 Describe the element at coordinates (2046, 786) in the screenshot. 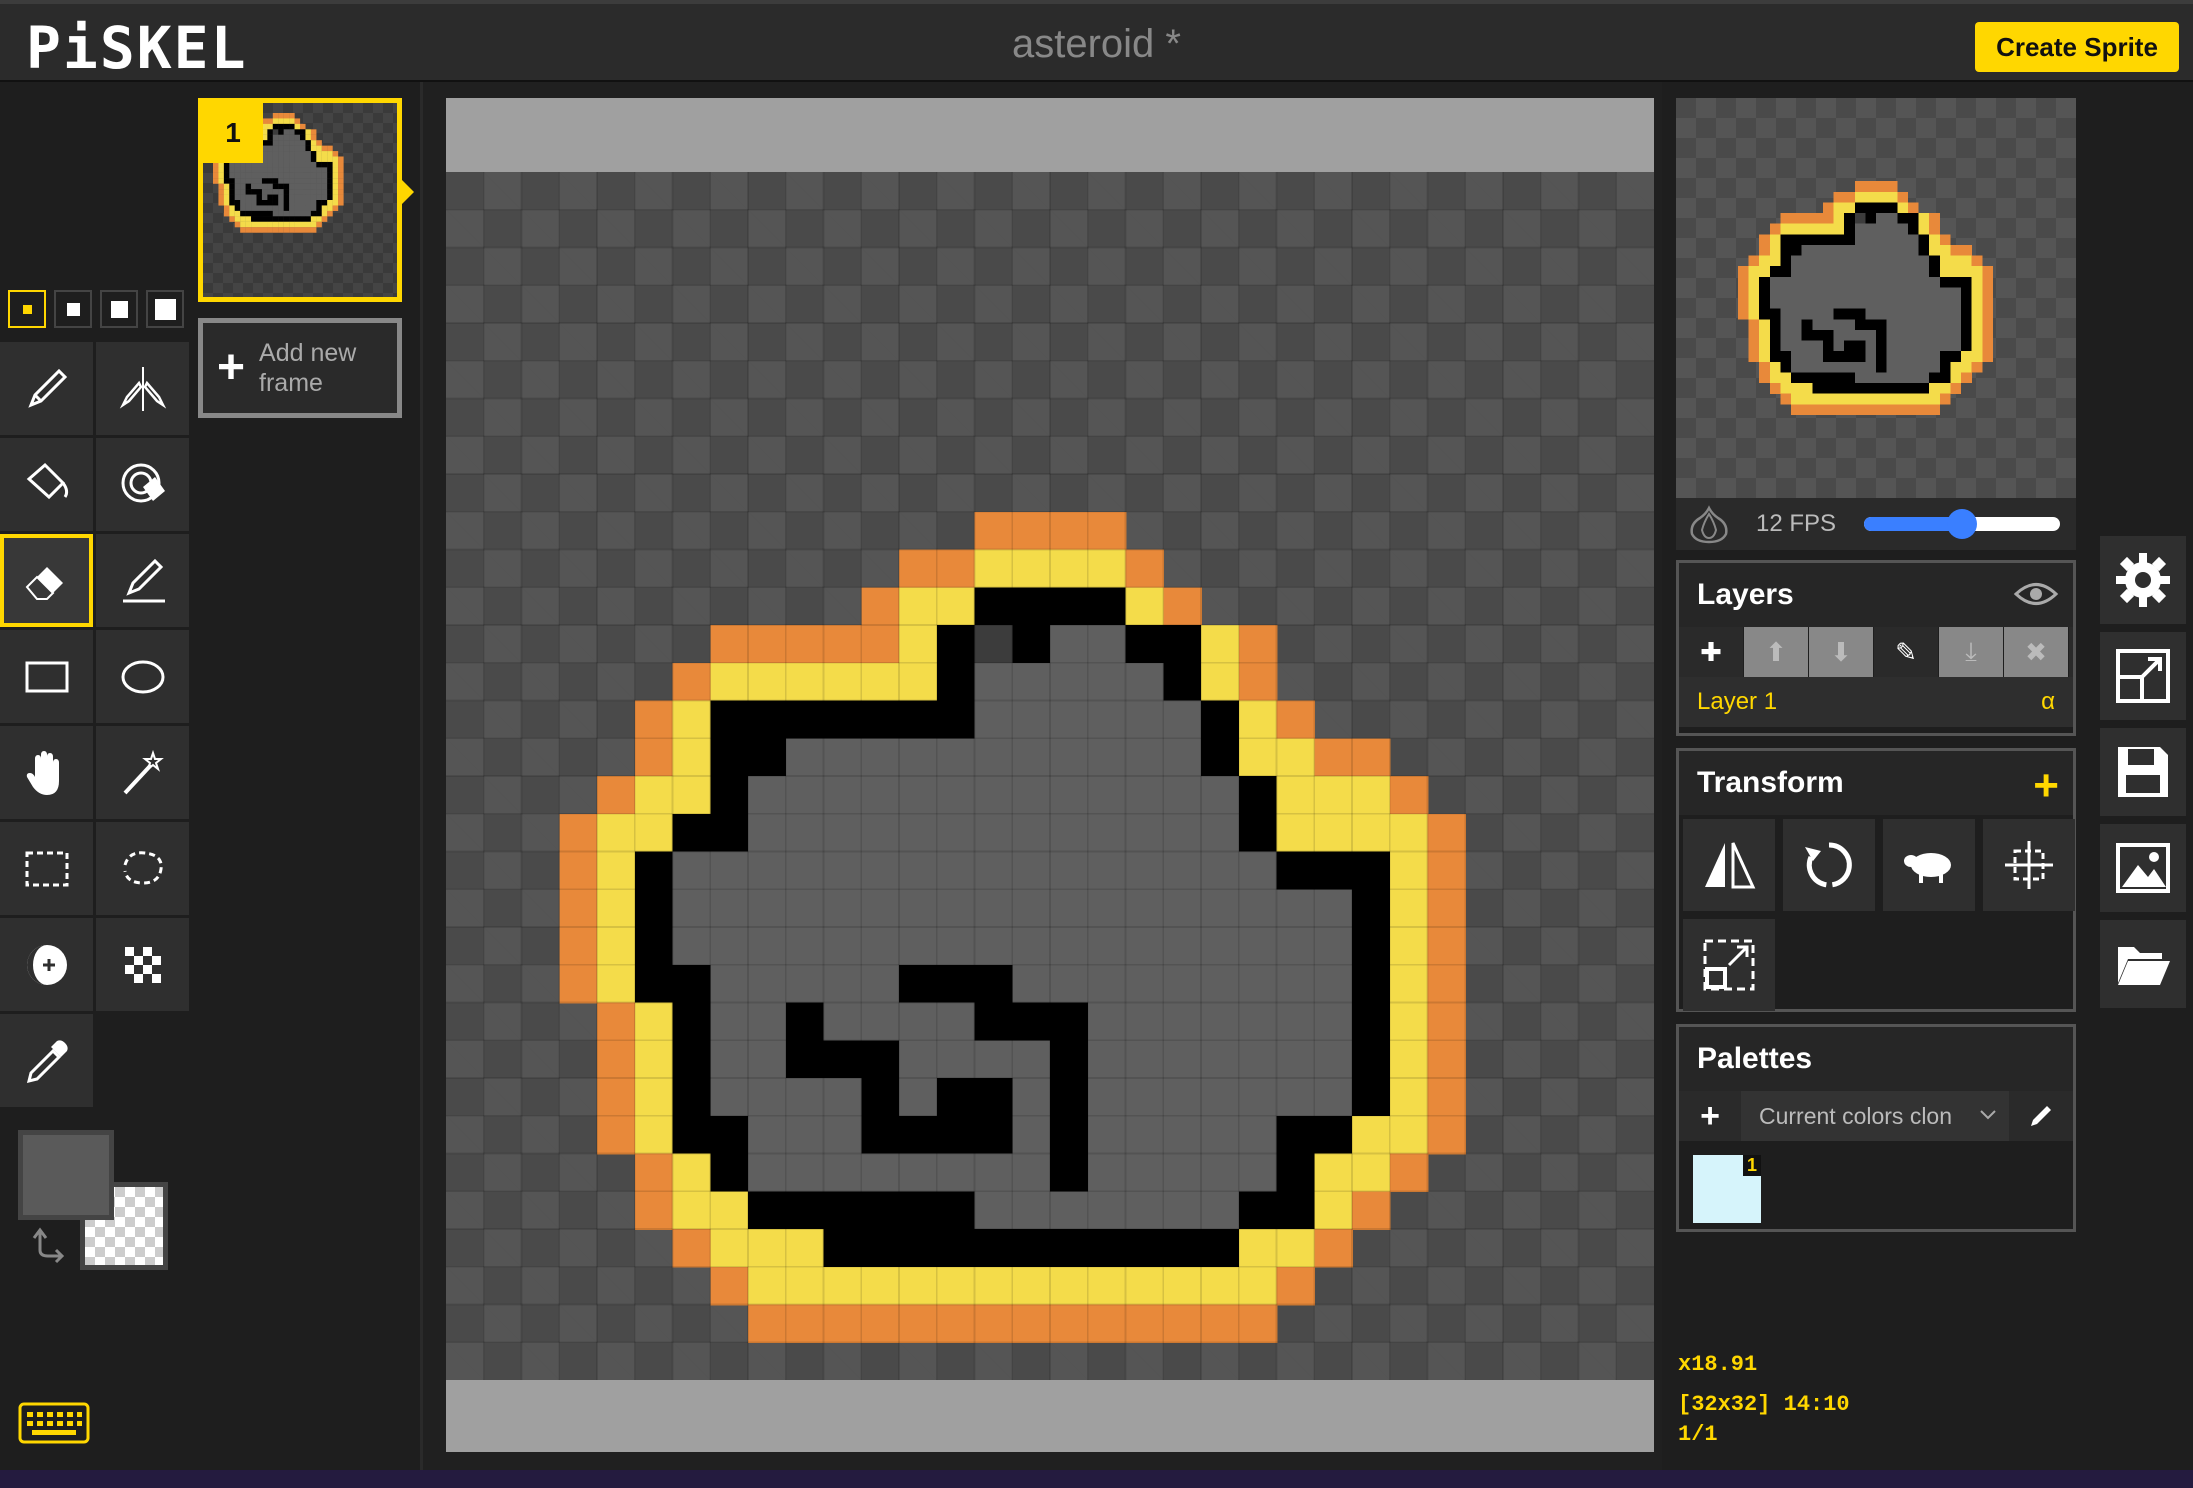

I see `plus-icon: +` at that location.